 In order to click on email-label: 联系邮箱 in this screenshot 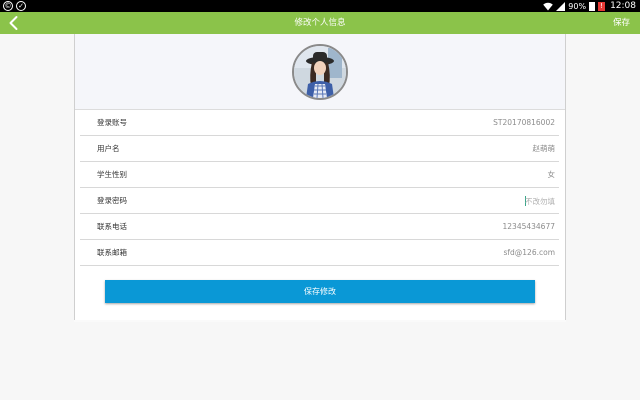, I will do `click(112, 252)`.